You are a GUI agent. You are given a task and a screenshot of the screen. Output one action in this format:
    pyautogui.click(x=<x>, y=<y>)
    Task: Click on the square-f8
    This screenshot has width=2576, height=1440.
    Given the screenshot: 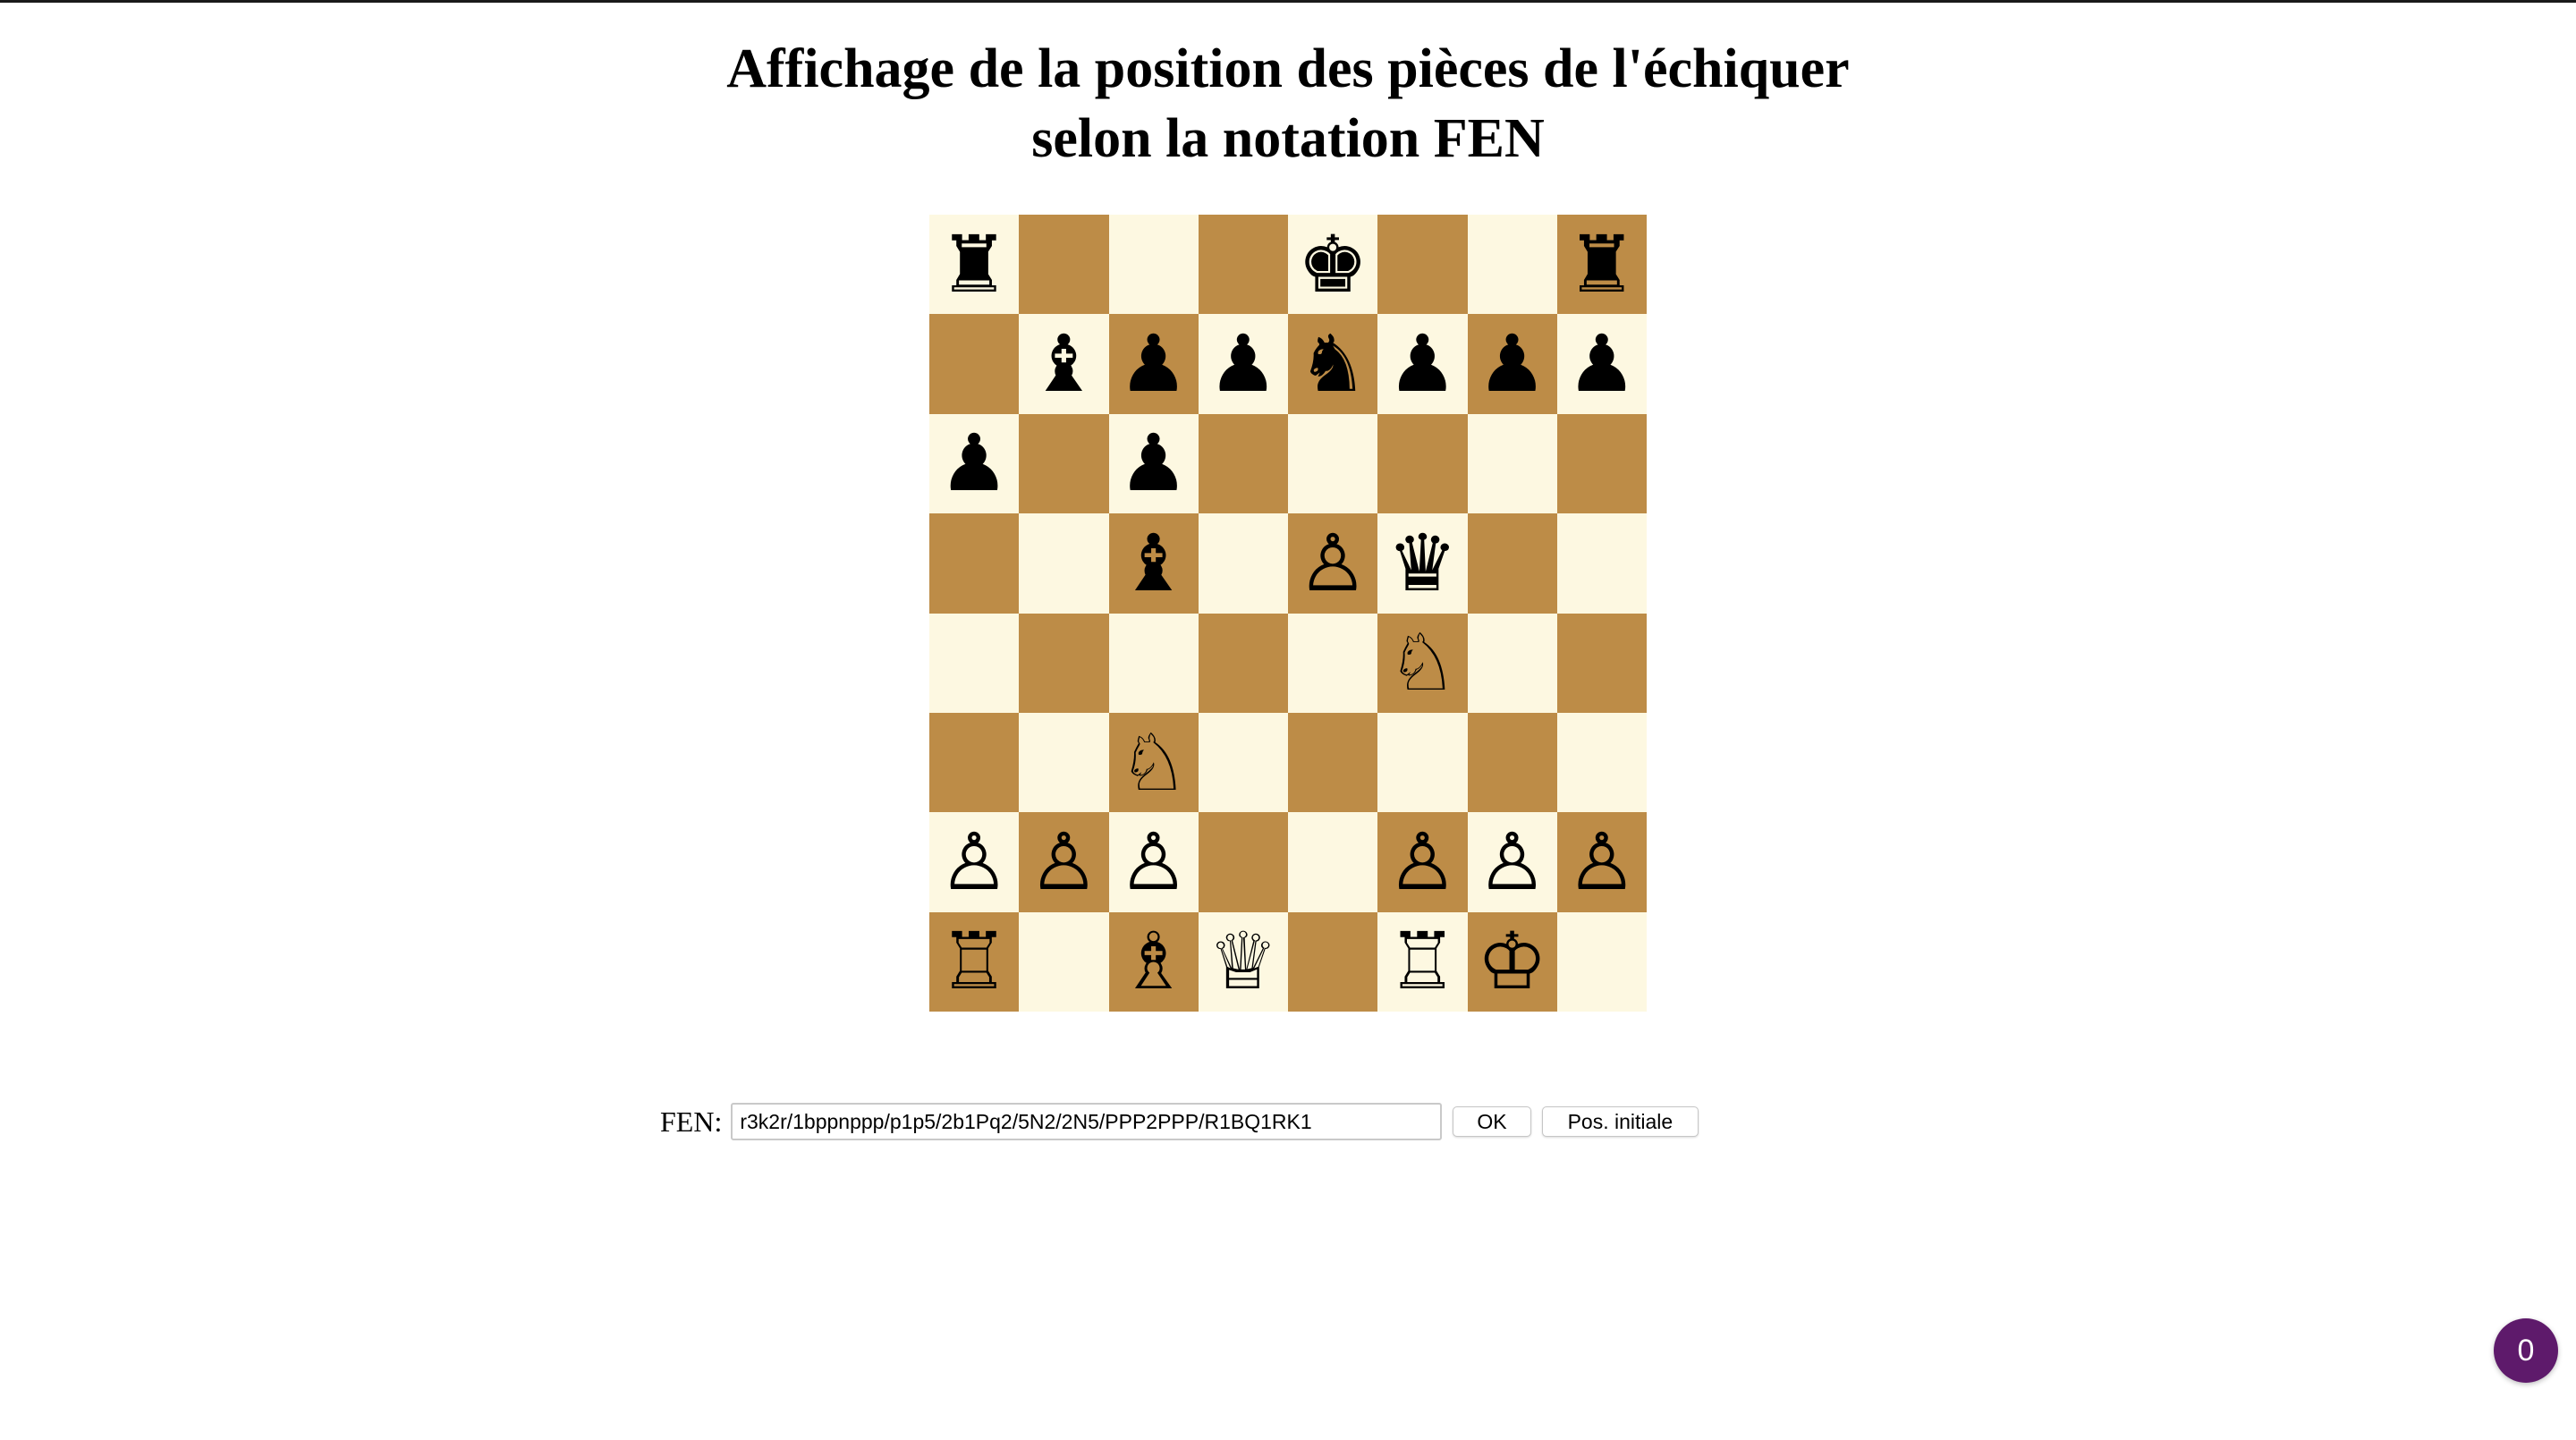 What is the action you would take?
    pyautogui.click(x=1422, y=265)
    